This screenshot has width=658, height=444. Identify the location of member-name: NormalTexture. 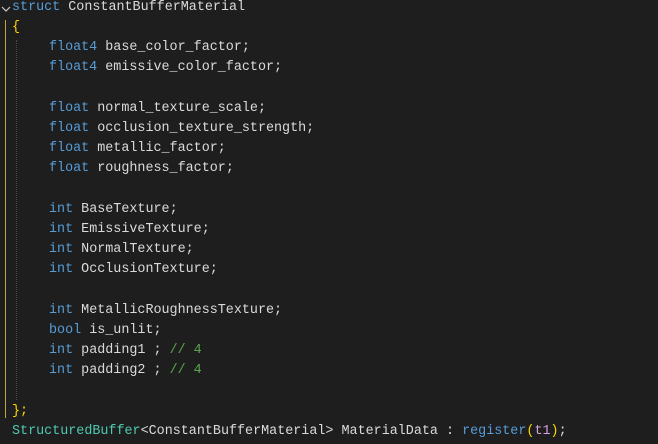
(133, 249).